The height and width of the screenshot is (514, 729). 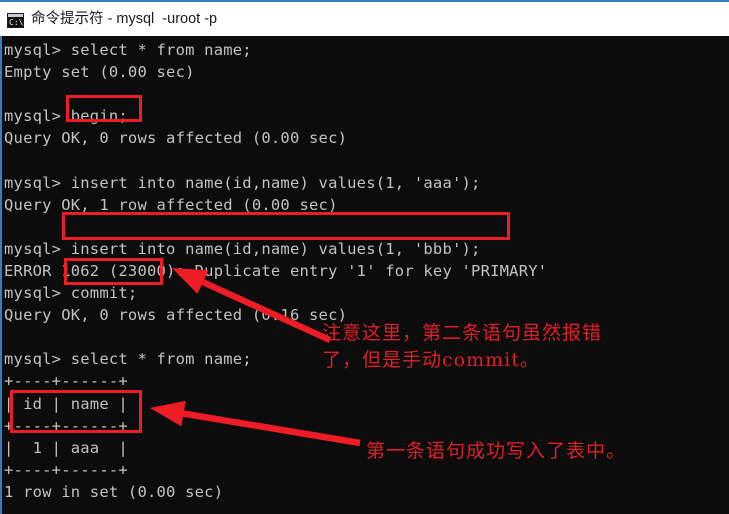 What do you see at coordinates (99, 72) in the screenshot?
I see `terminal-line: Empty set (0.00 sec)` at bounding box center [99, 72].